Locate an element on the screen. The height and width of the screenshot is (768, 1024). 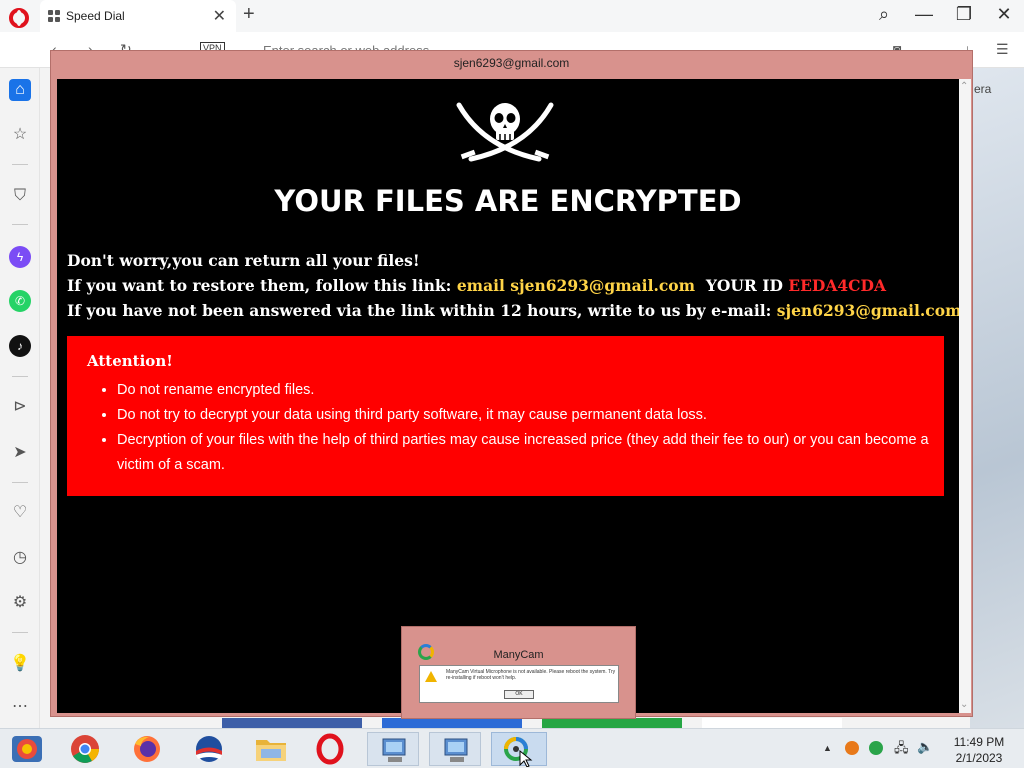
start-button is located at coordinates (28, 749).